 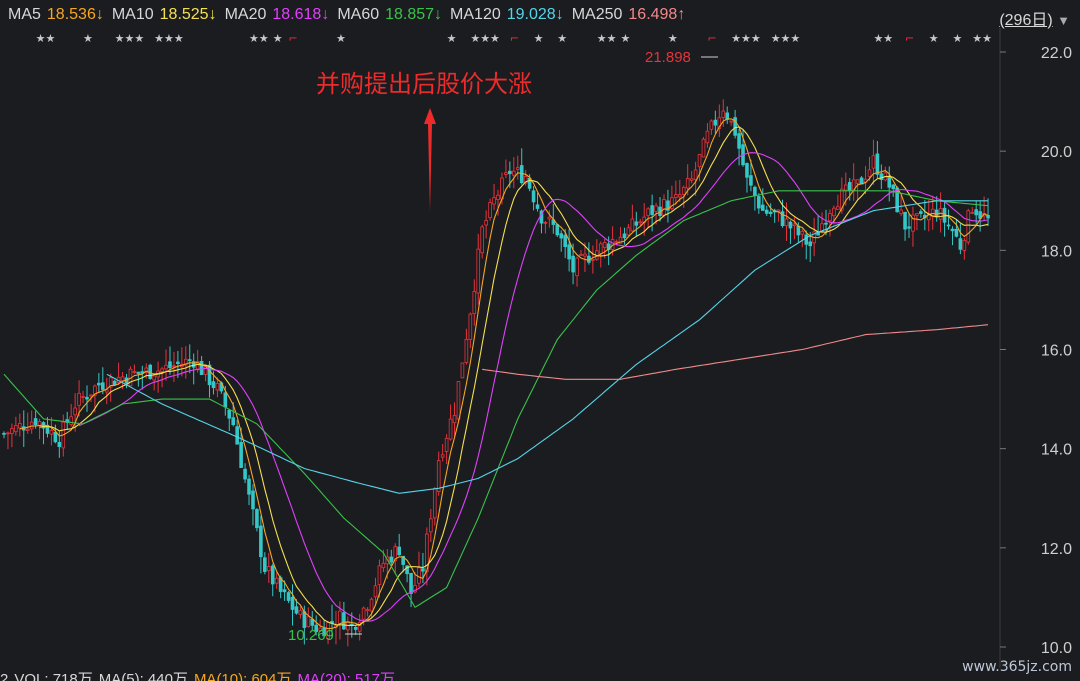 I want to click on ma-legend-ma10: MA10 18.525 ↓, so click(x=164, y=15).